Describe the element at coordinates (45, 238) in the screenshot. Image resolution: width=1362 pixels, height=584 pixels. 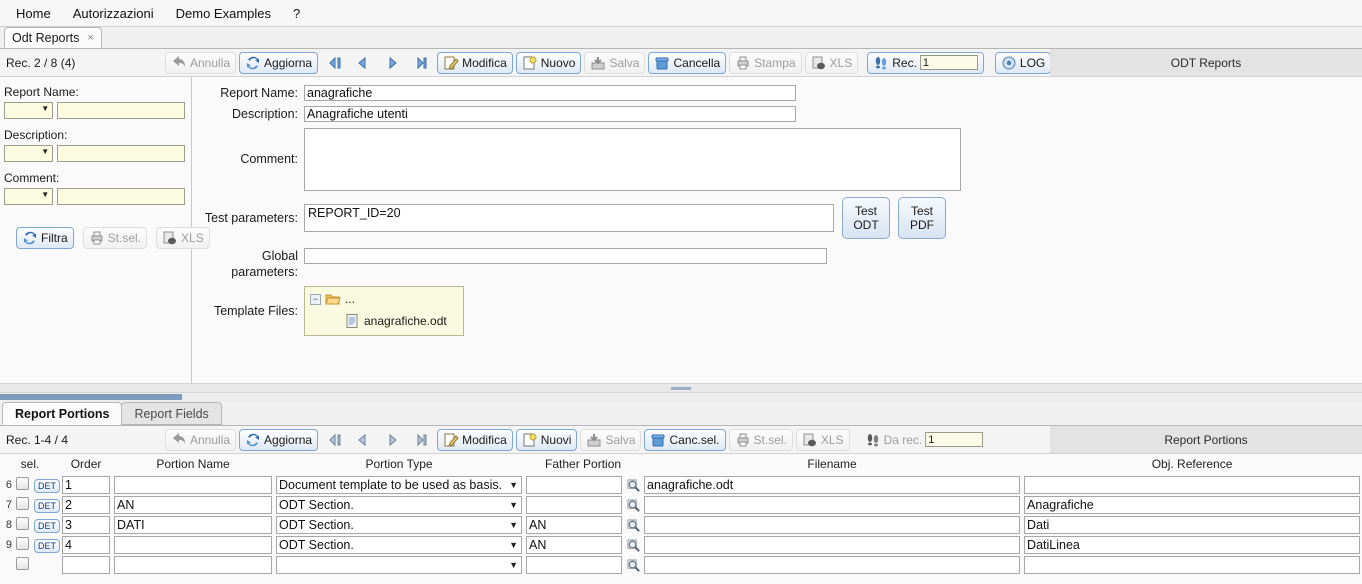
I see `filter-apply-button: Filtra` at that location.